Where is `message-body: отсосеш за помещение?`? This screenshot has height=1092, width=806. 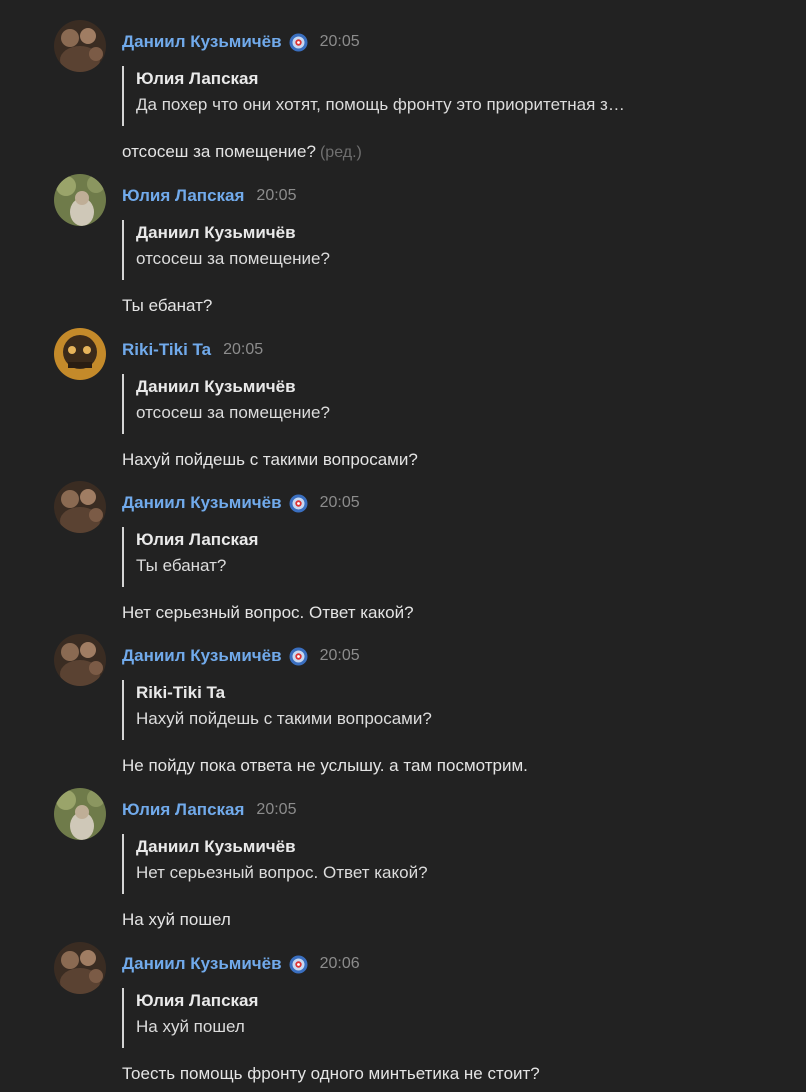
message-body: отсосеш за помещение? is located at coordinates (219, 151).